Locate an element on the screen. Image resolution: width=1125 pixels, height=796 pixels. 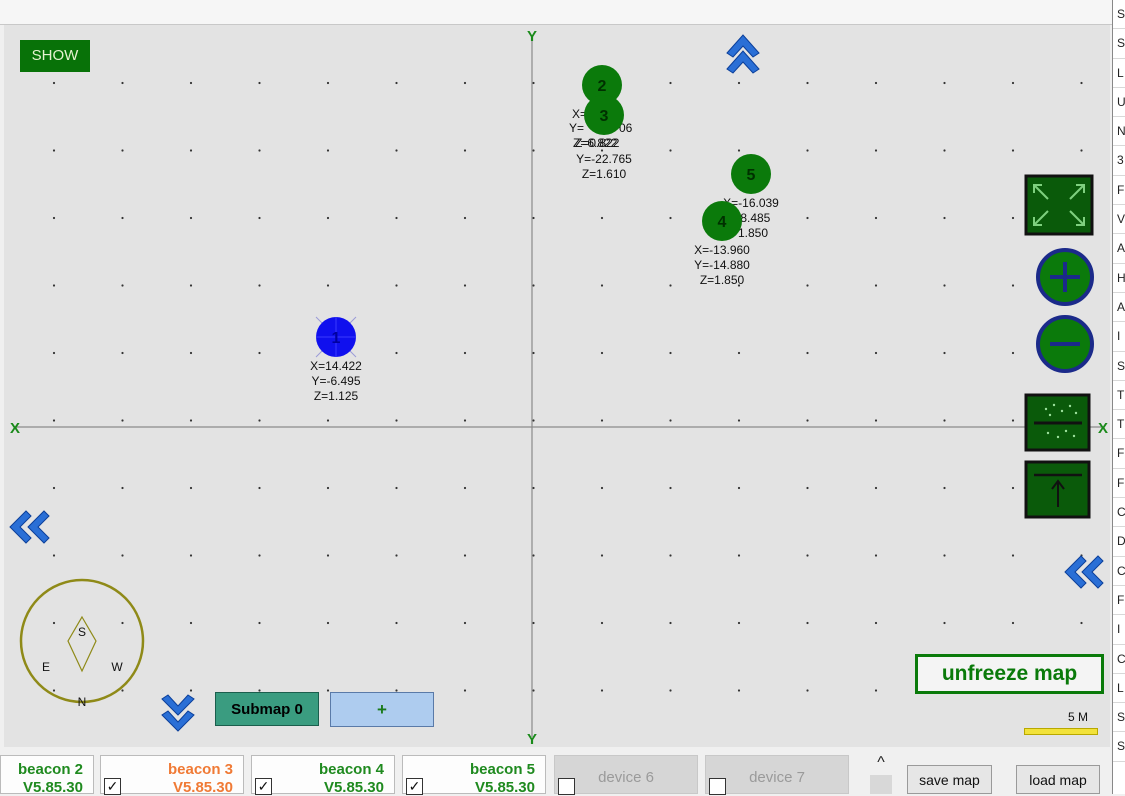
compass-west: W is located at coordinates (117, 667).